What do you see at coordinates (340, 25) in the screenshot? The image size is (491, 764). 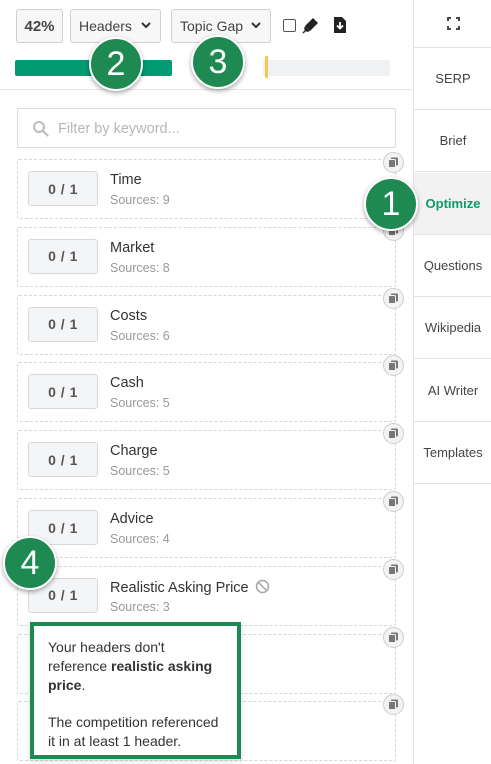 I see `export-download-icon` at bounding box center [340, 25].